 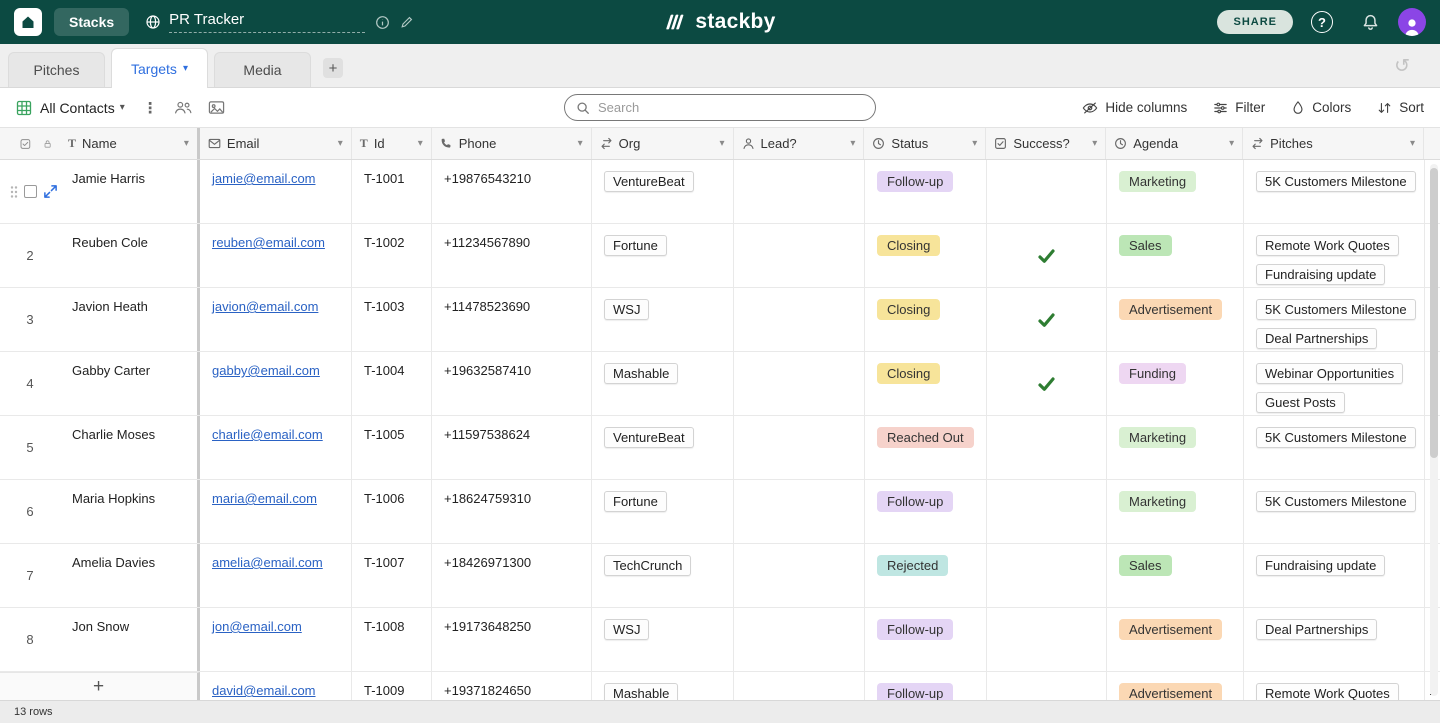 I want to click on row-gutter: 2, so click(x=30, y=255).